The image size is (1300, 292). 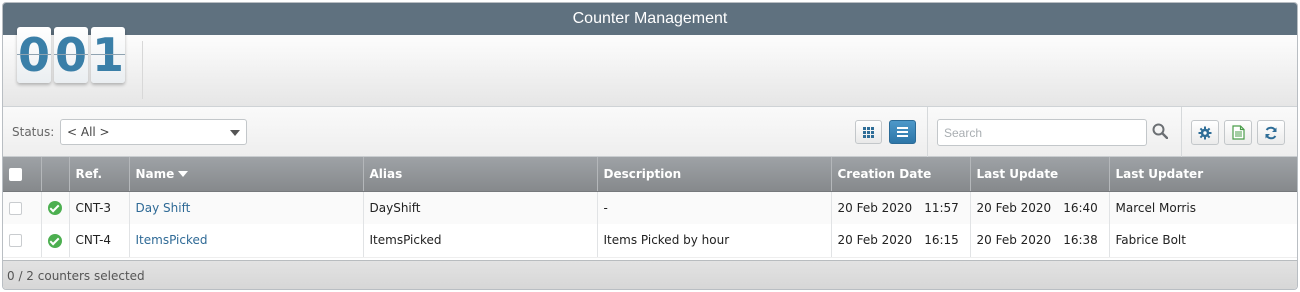 I want to click on creation-date-cell: 20 Feb 2020 11:57, so click(x=901, y=207).